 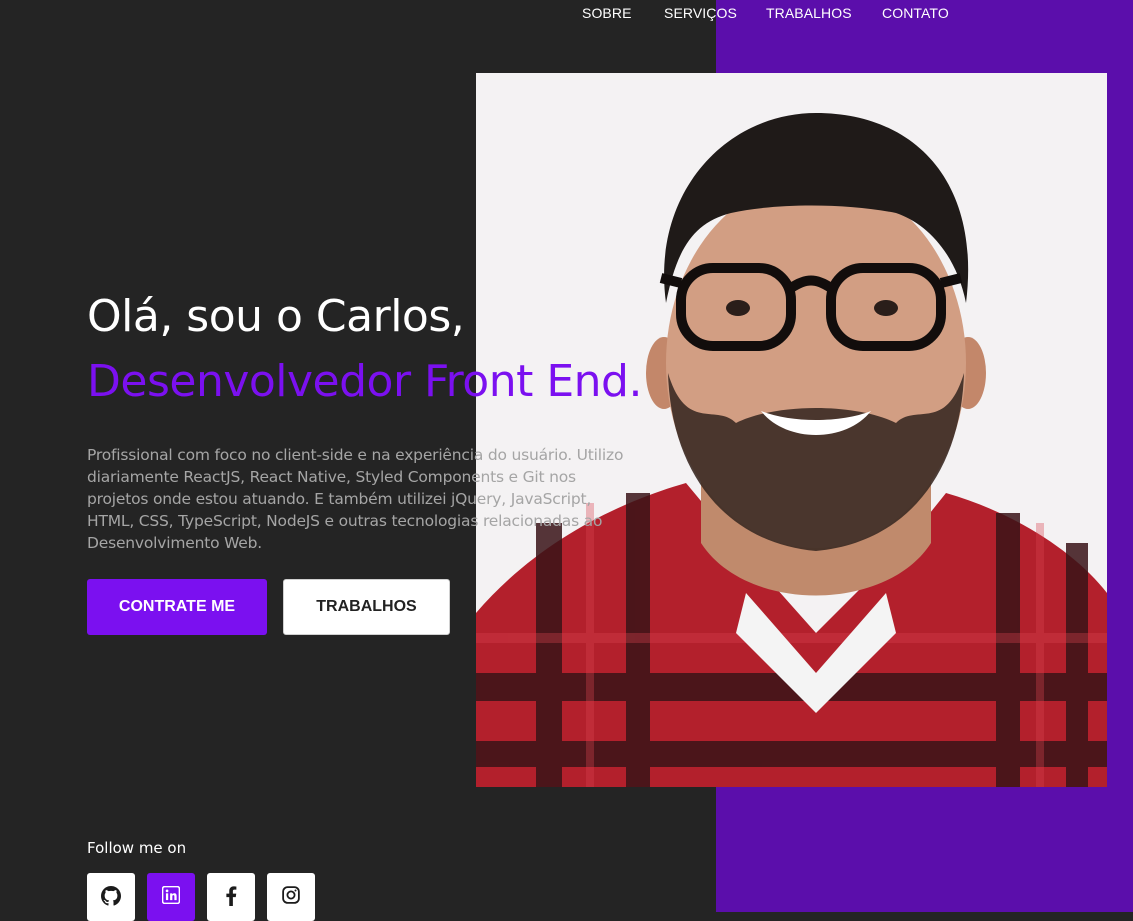 I want to click on linkedin-icon, so click(x=171, y=895).